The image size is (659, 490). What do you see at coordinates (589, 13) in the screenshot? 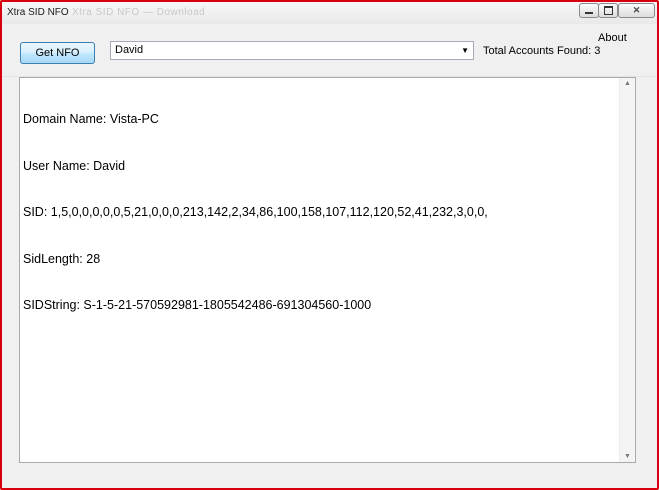
I see `minimize-icon` at bounding box center [589, 13].